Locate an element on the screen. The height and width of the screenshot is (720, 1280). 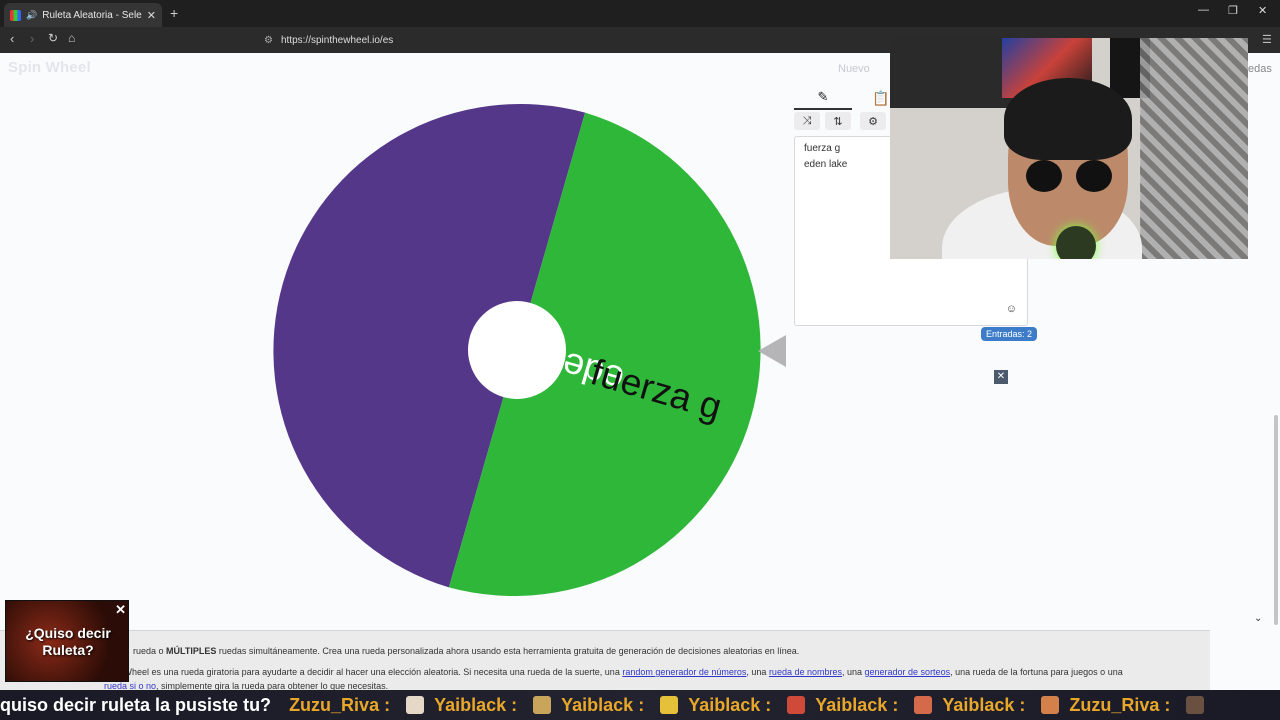
site-logo: Spin Wheel is located at coordinates (49, 67).